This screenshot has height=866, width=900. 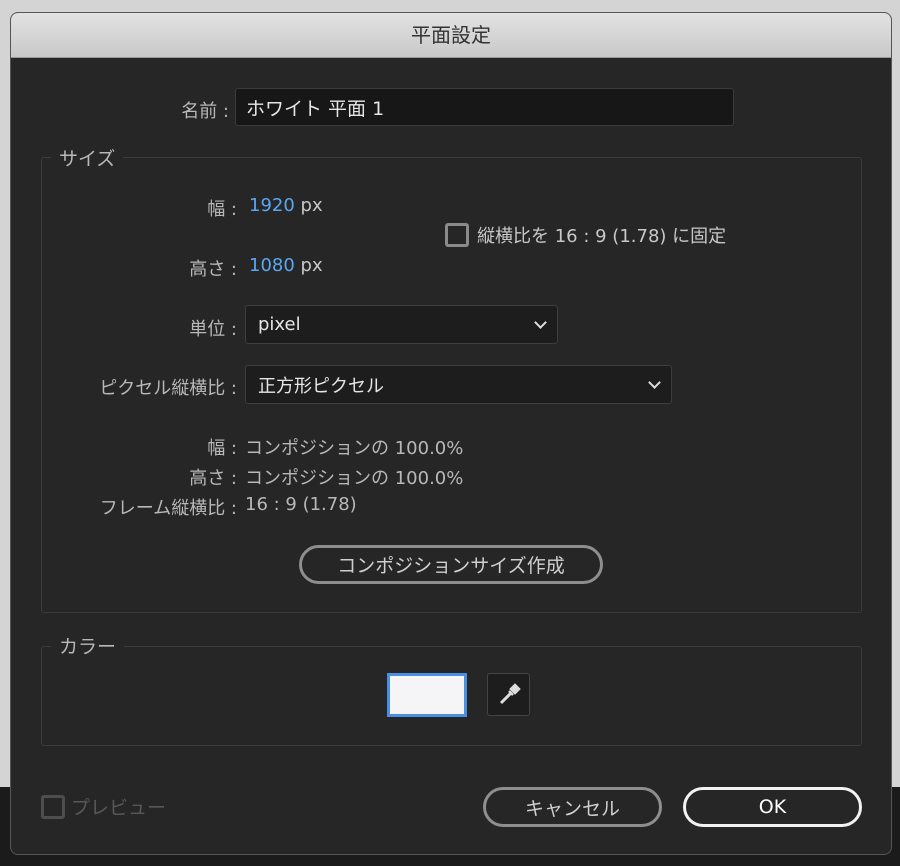 I want to click on width-value-group: 1920 px, so click(x=286, y=205).